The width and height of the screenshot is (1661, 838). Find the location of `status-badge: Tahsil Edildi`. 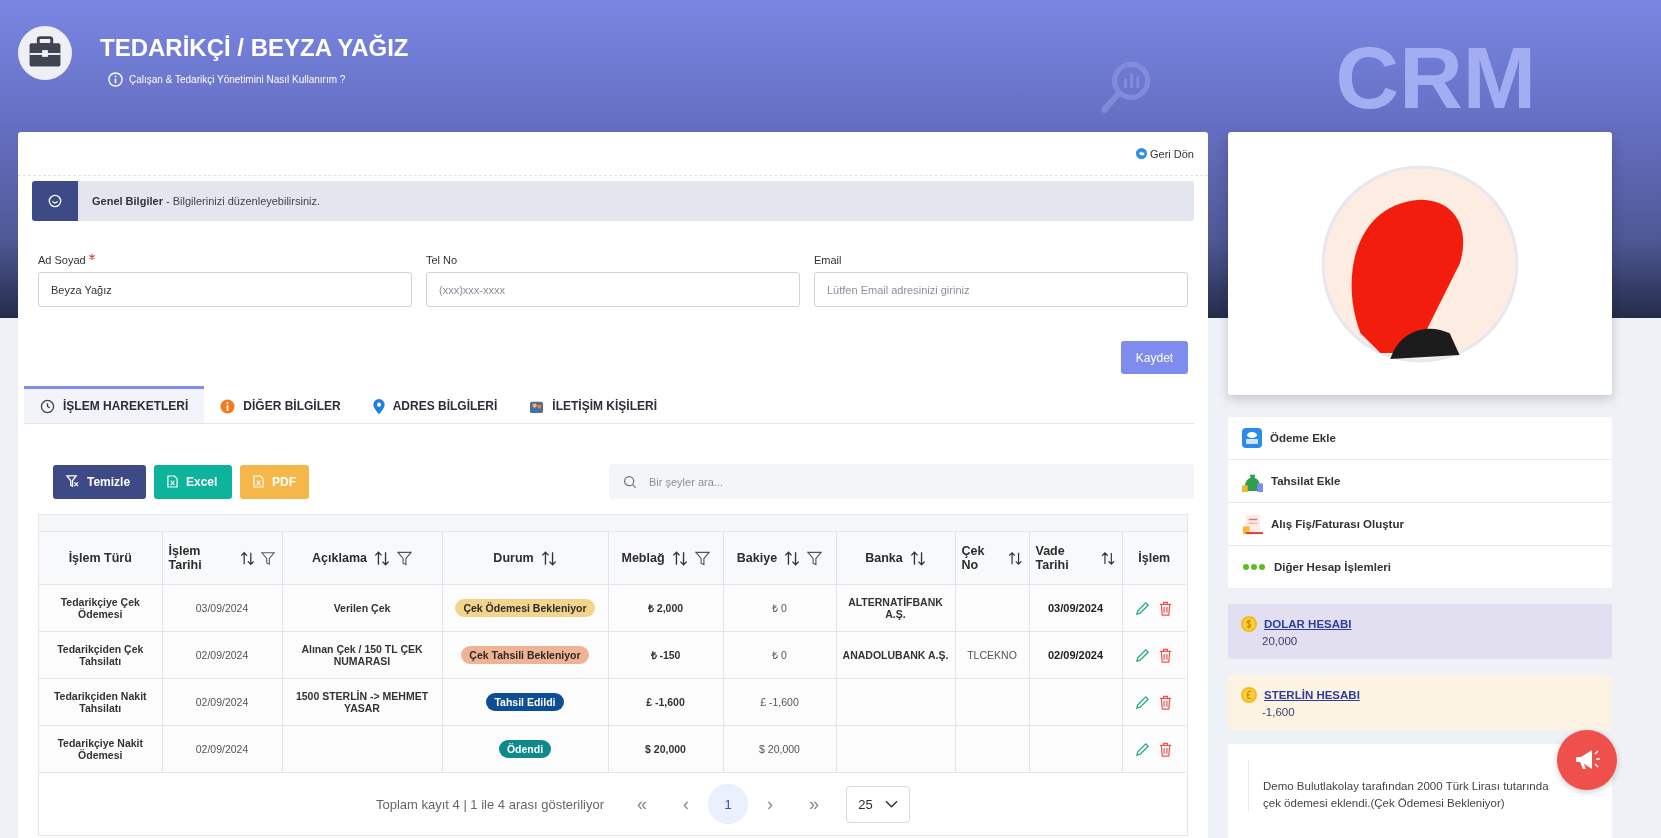

status-badge: Tahsil Edildi is located at coordinates (525, 702).